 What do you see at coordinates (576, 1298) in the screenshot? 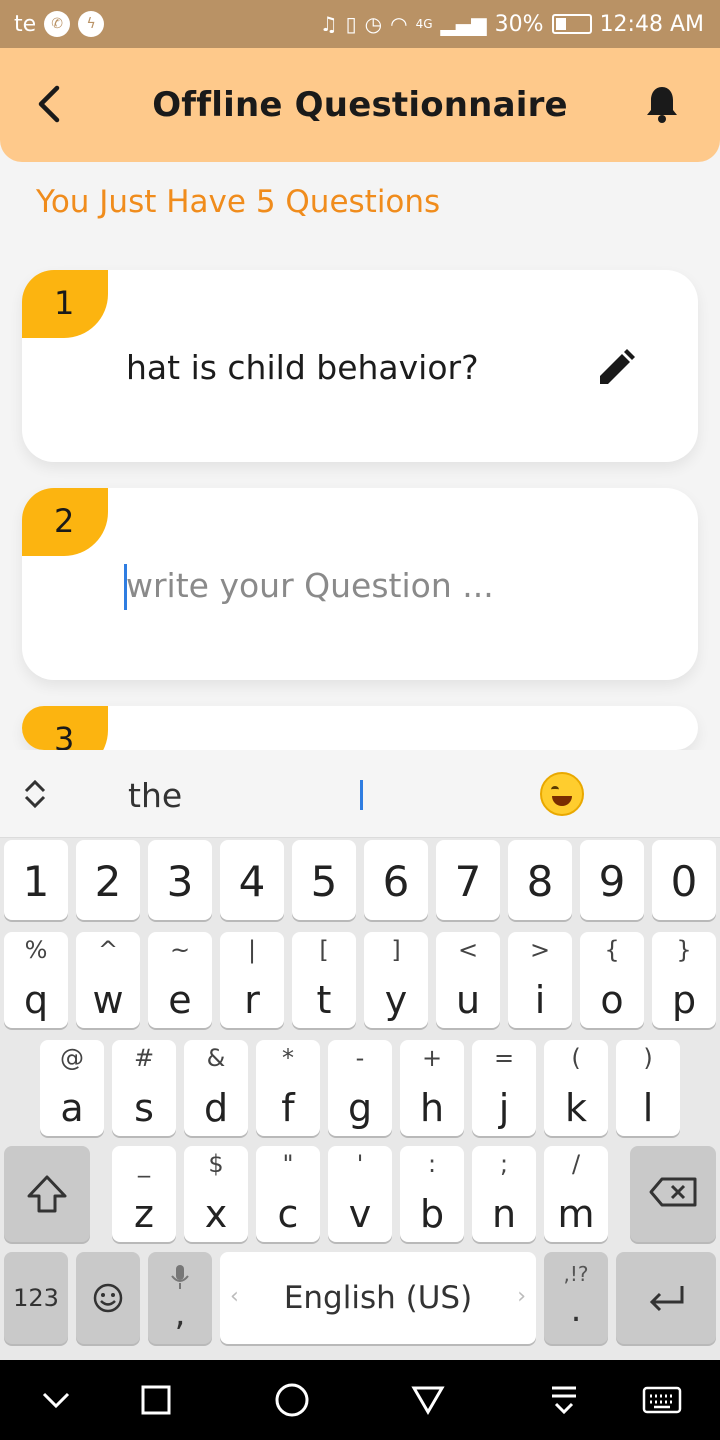
I see `period-key: ,!? .` at bounding box center [576, 1298].